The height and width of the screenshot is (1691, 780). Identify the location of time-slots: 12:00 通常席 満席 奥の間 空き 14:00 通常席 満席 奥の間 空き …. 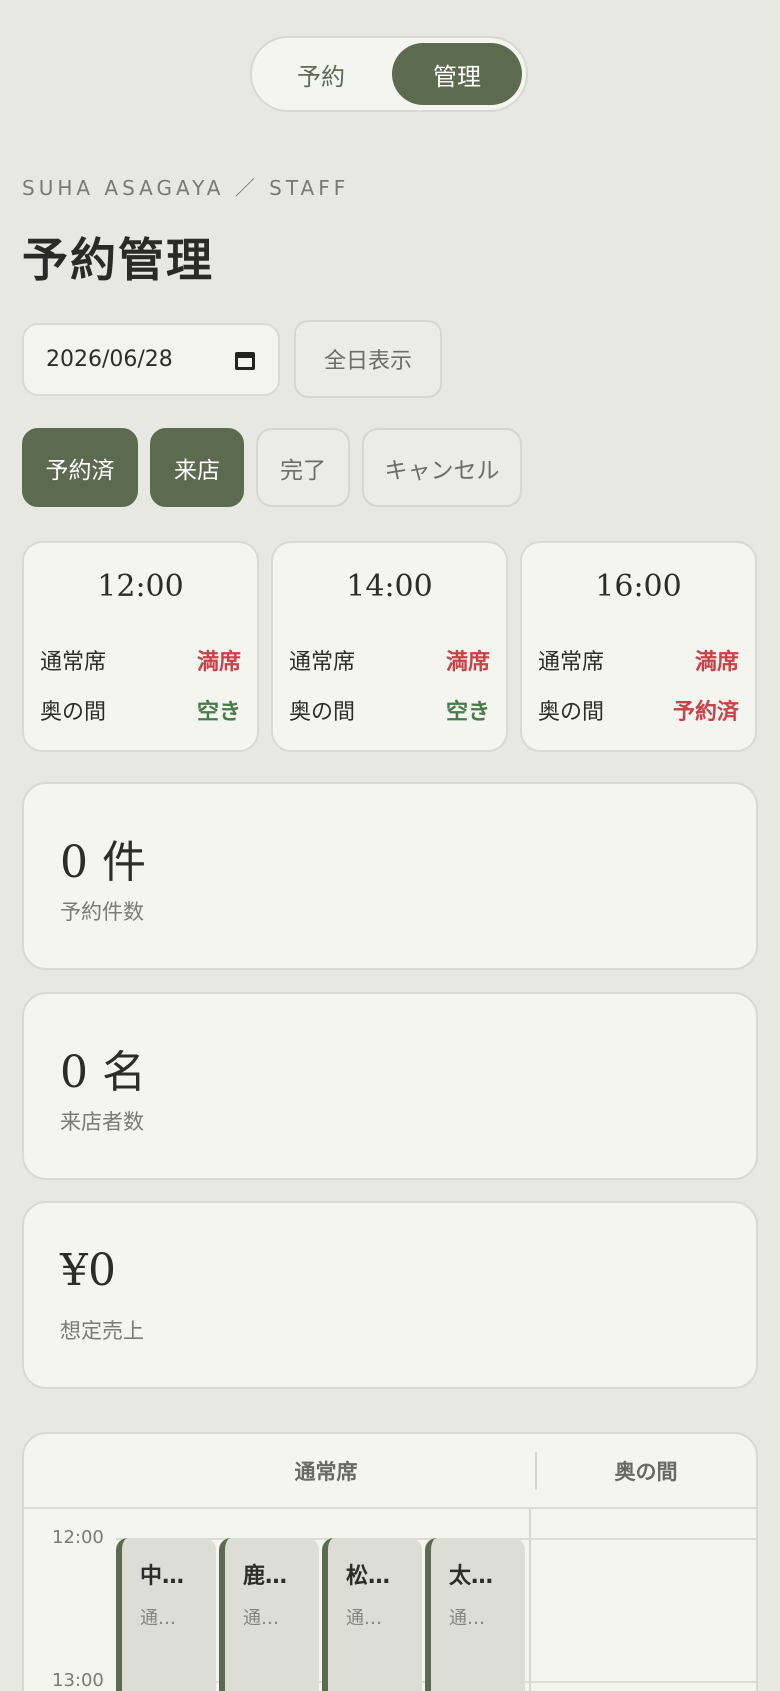
(389, 646).